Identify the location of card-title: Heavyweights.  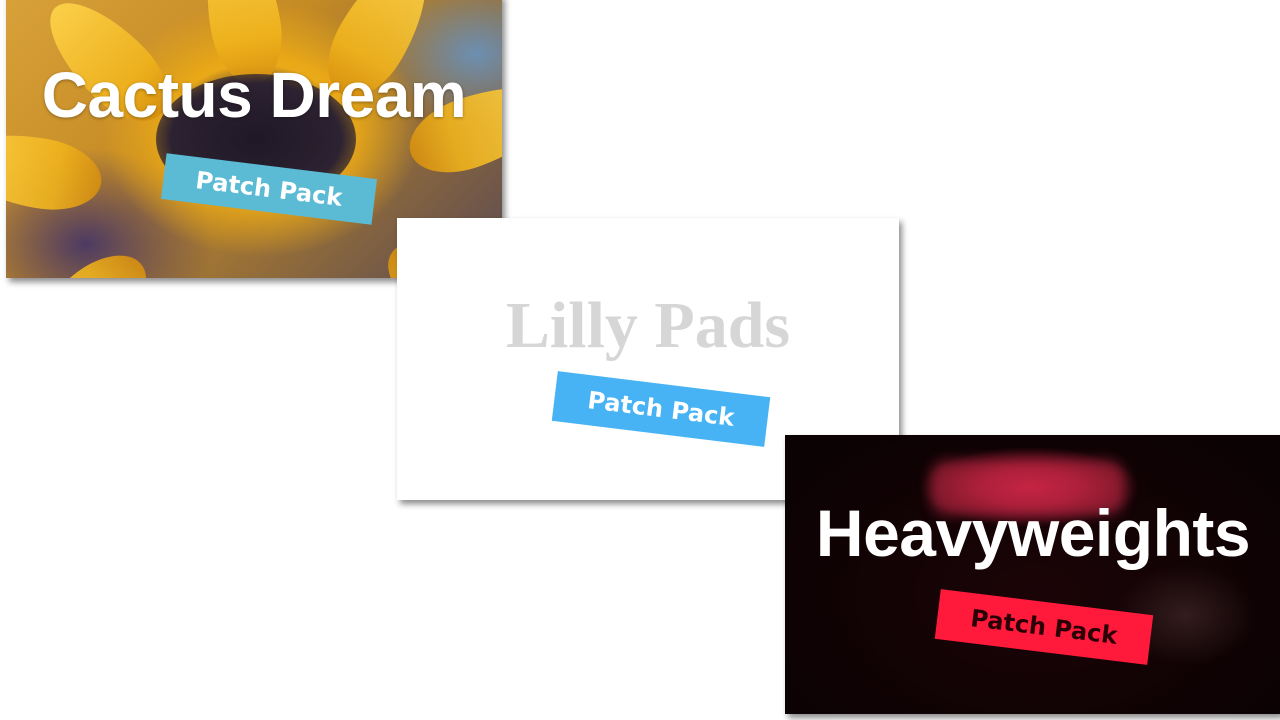
(1033, 533).